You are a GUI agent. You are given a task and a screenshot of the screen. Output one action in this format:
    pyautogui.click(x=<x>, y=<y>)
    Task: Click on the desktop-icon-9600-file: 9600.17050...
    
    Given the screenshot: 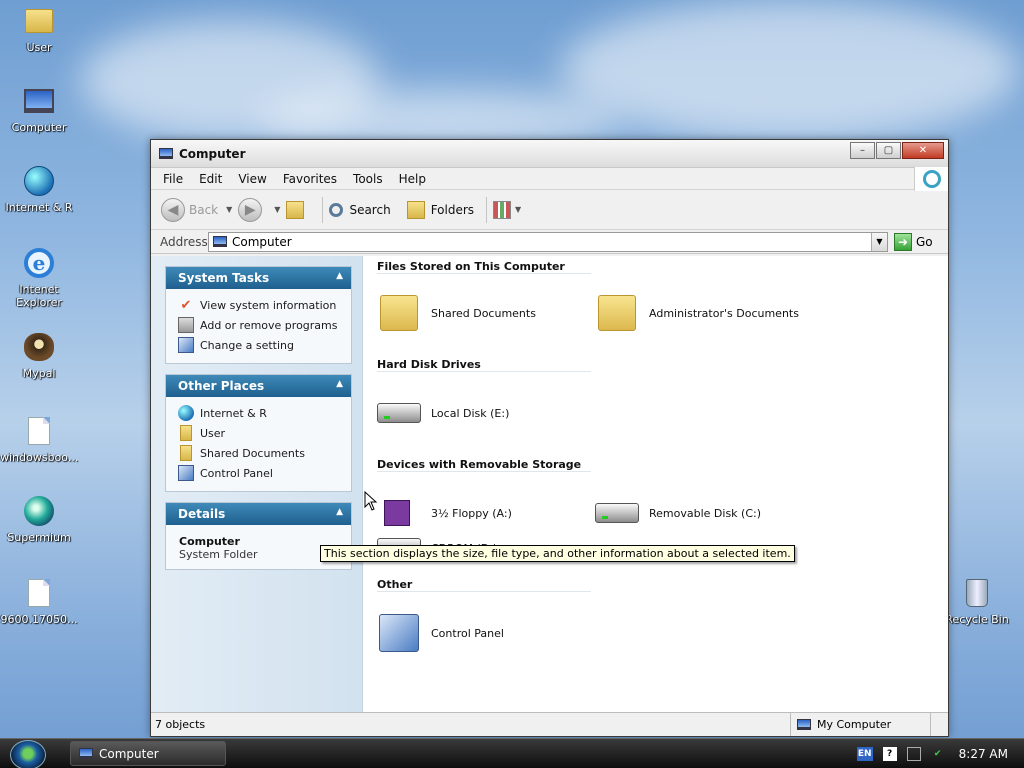 What is the action you would take?
    pyautogui.click(x=39, y=601)
    